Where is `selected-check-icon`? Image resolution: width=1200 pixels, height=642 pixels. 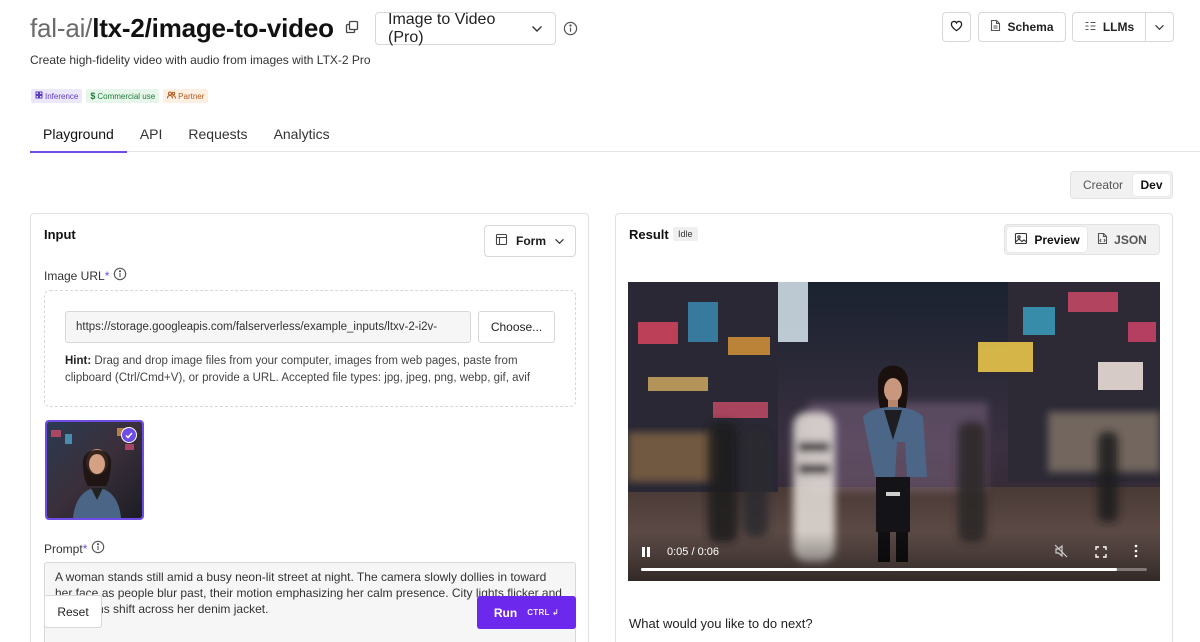
selected-check-icon is located at coordinates (129, 435).